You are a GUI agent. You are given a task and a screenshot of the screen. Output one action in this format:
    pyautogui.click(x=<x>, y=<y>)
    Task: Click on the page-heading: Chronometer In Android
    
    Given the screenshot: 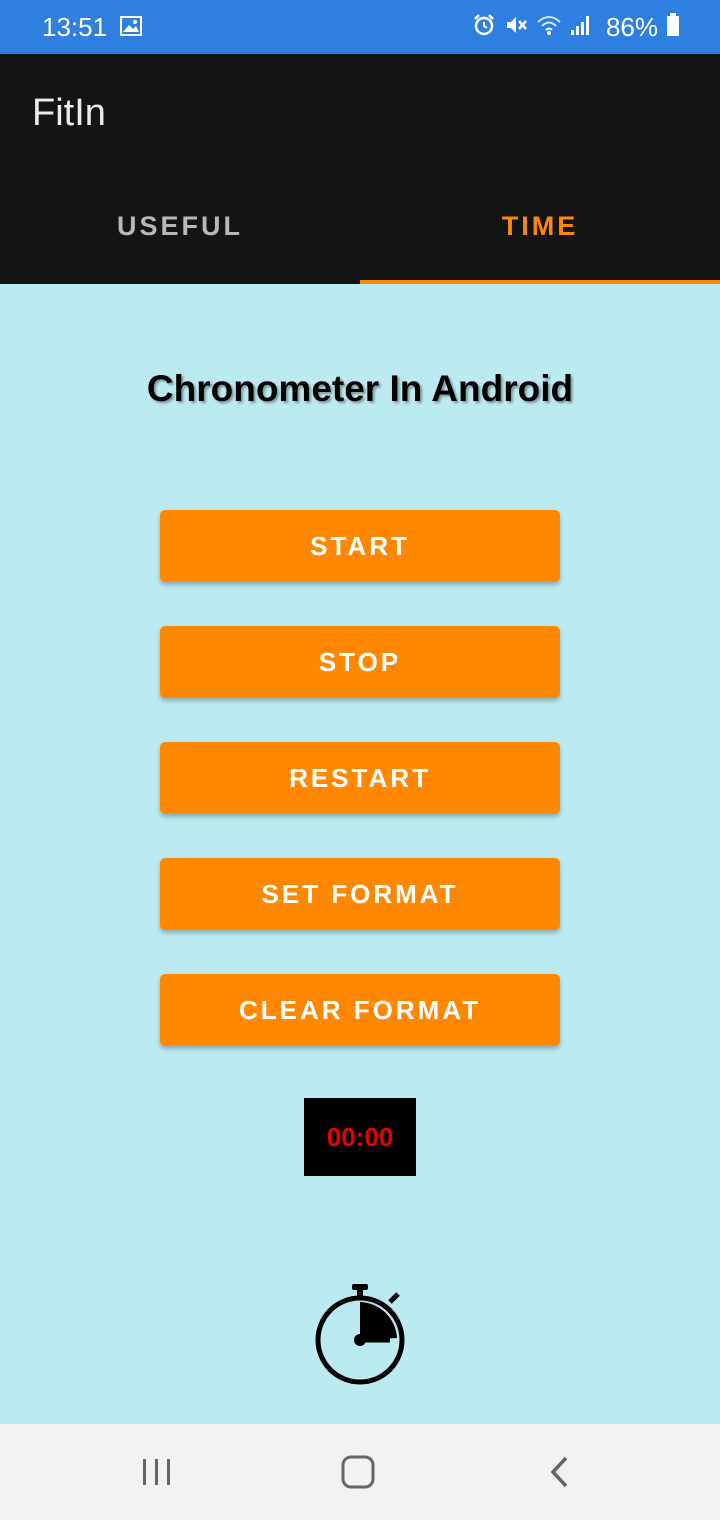 What is the action you would take?
    pyautogui.click(x=360, y=388)
    